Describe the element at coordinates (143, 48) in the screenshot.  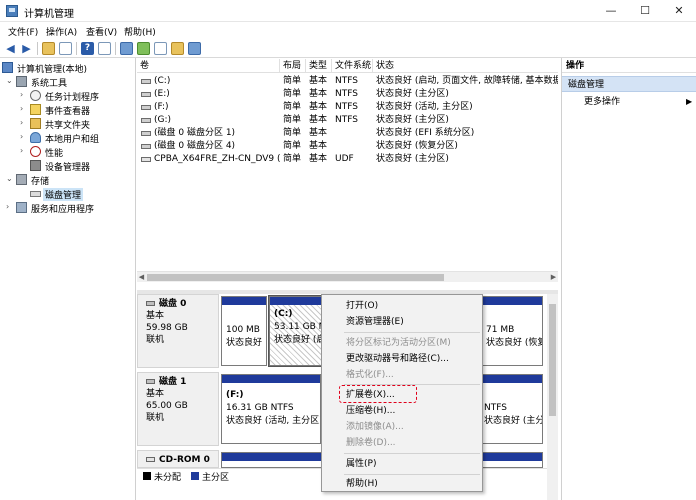
I see `check-icon` at that location.